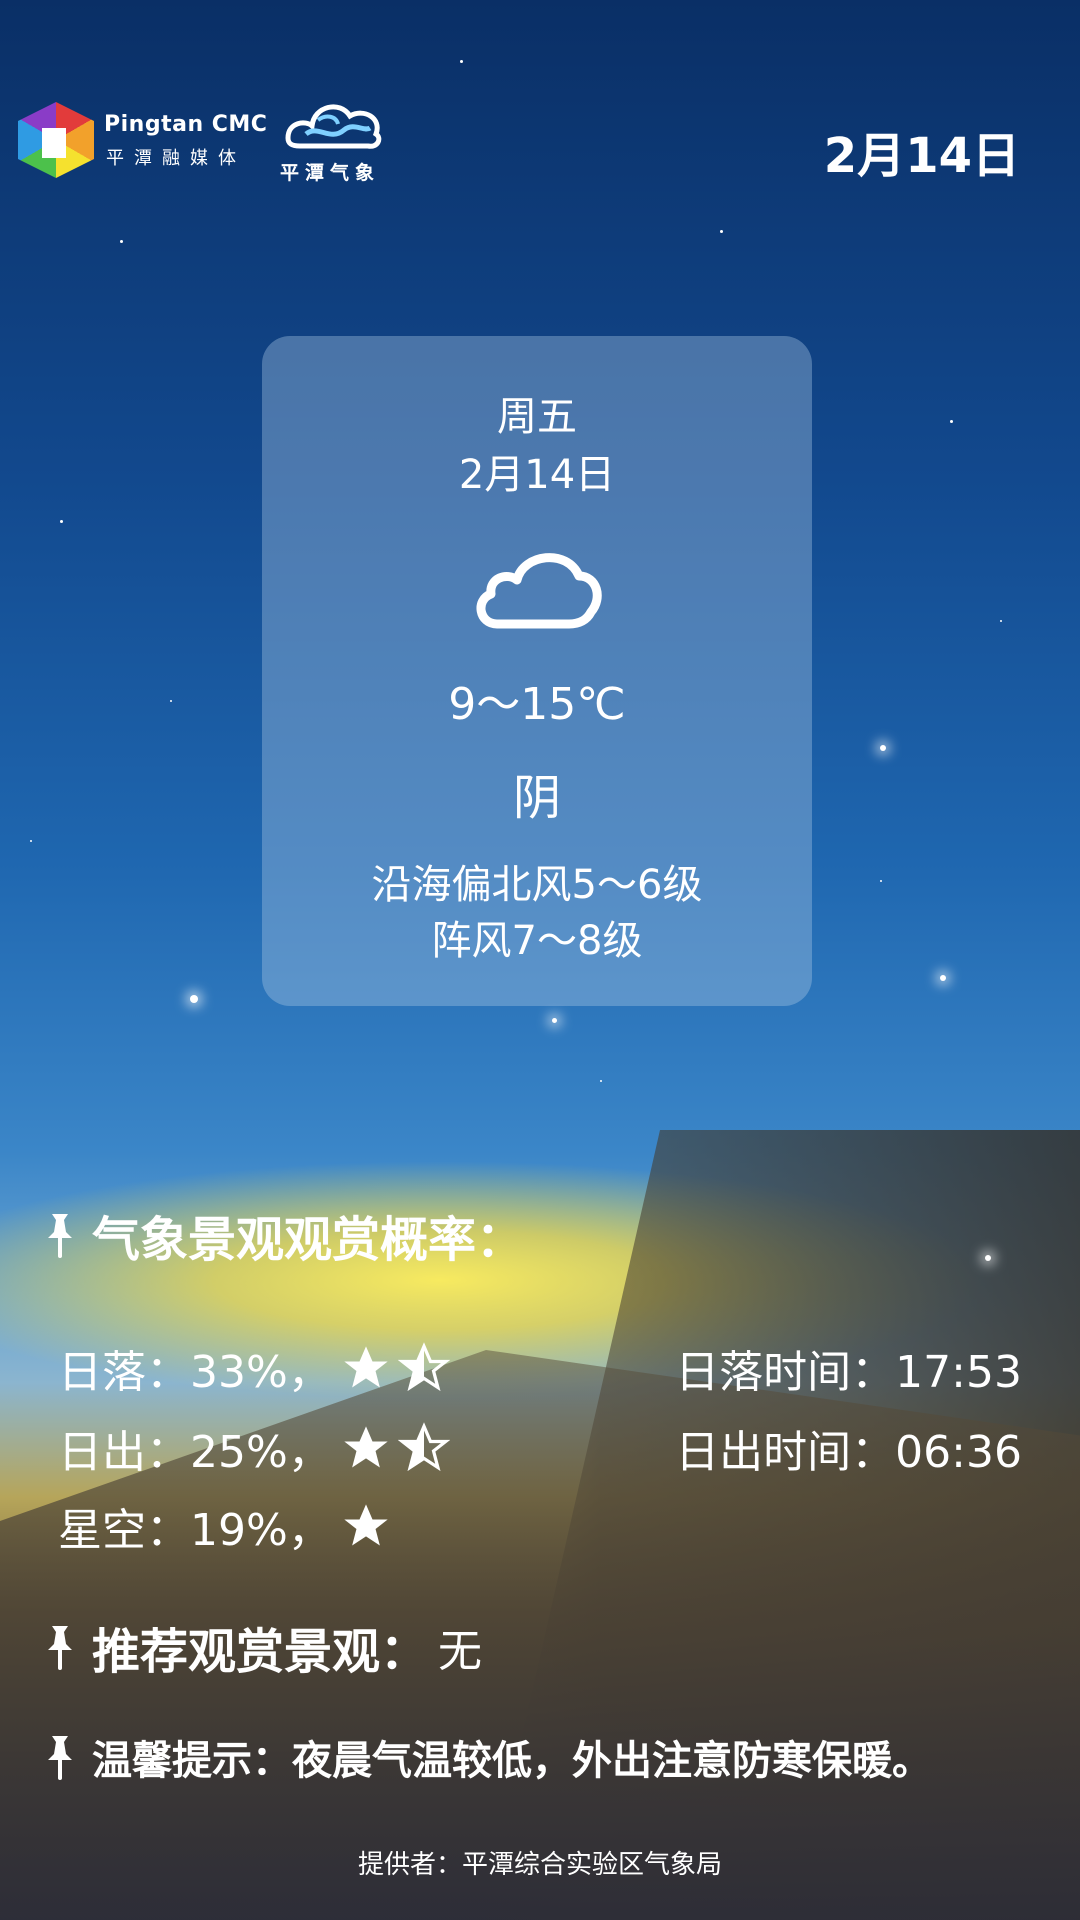  Describe the element at coordinates (512, 1761) in the screenshot. I see `tip-text: 温馨提示：夜晨气温较低，外出注意防寒保暖。` at that location.